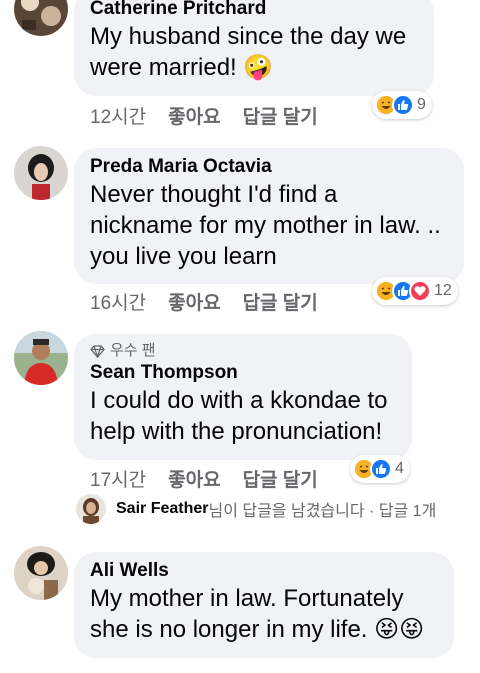  Describe the element at coordinates (118, 115) in the screenshot. I see `comment-time: 12시간` at that location.